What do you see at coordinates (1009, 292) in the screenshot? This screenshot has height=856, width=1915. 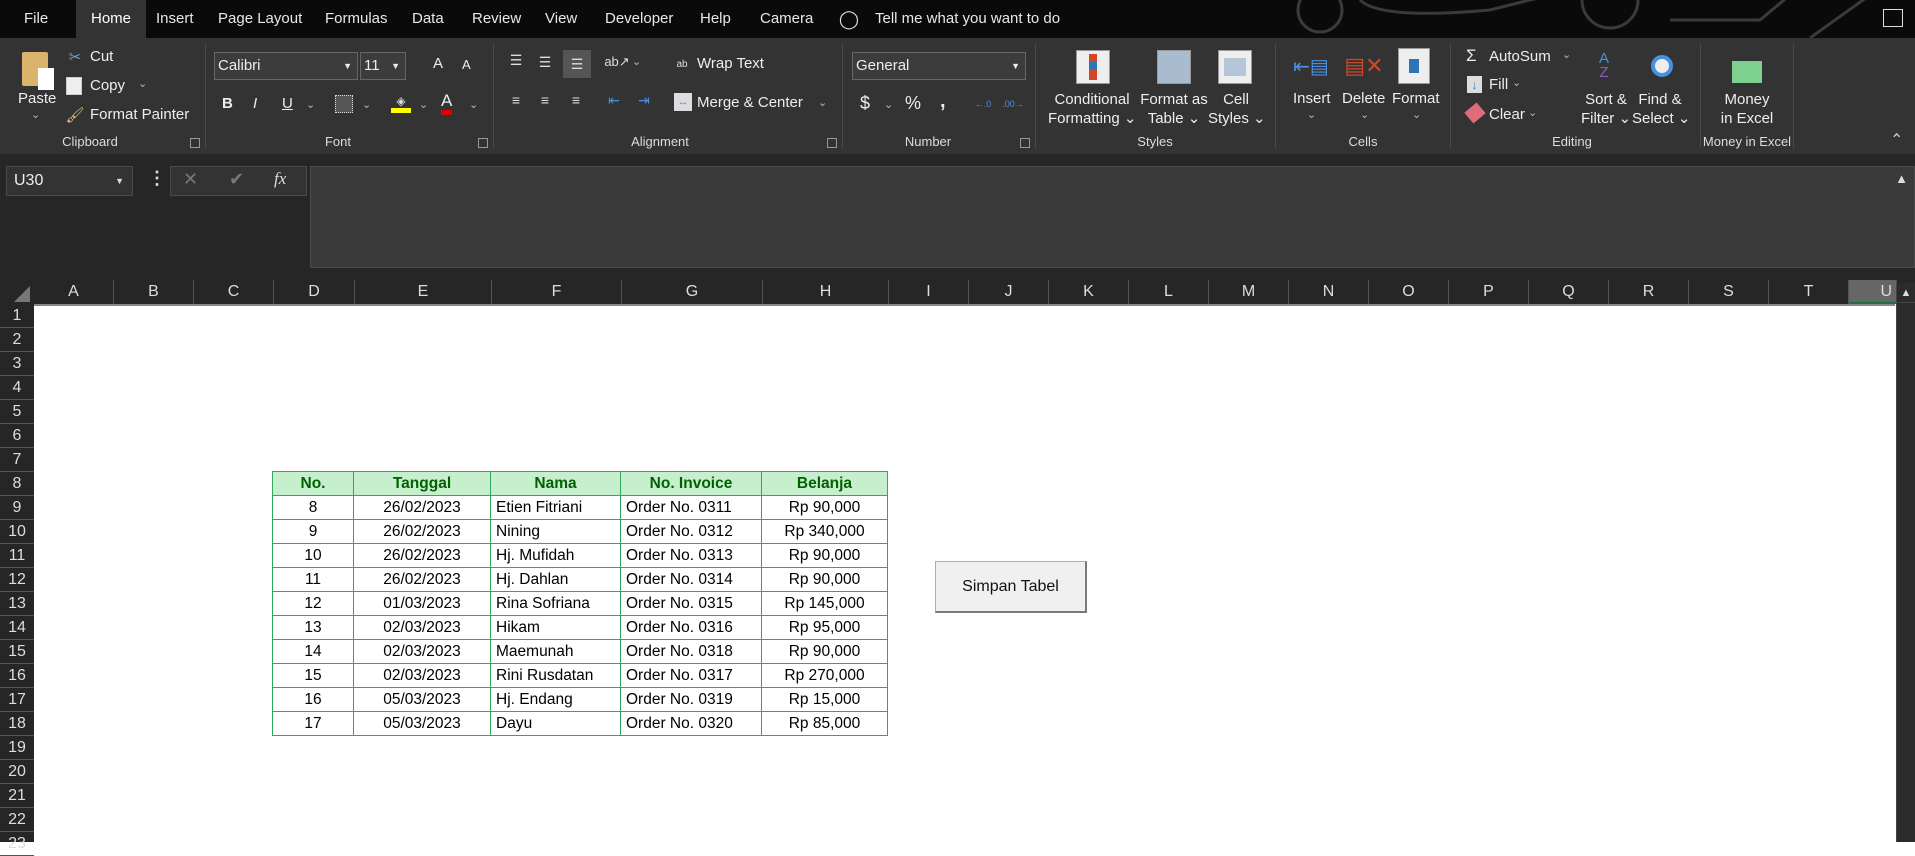 I see `column-header-j: J` at bounding box center [1009, 292].